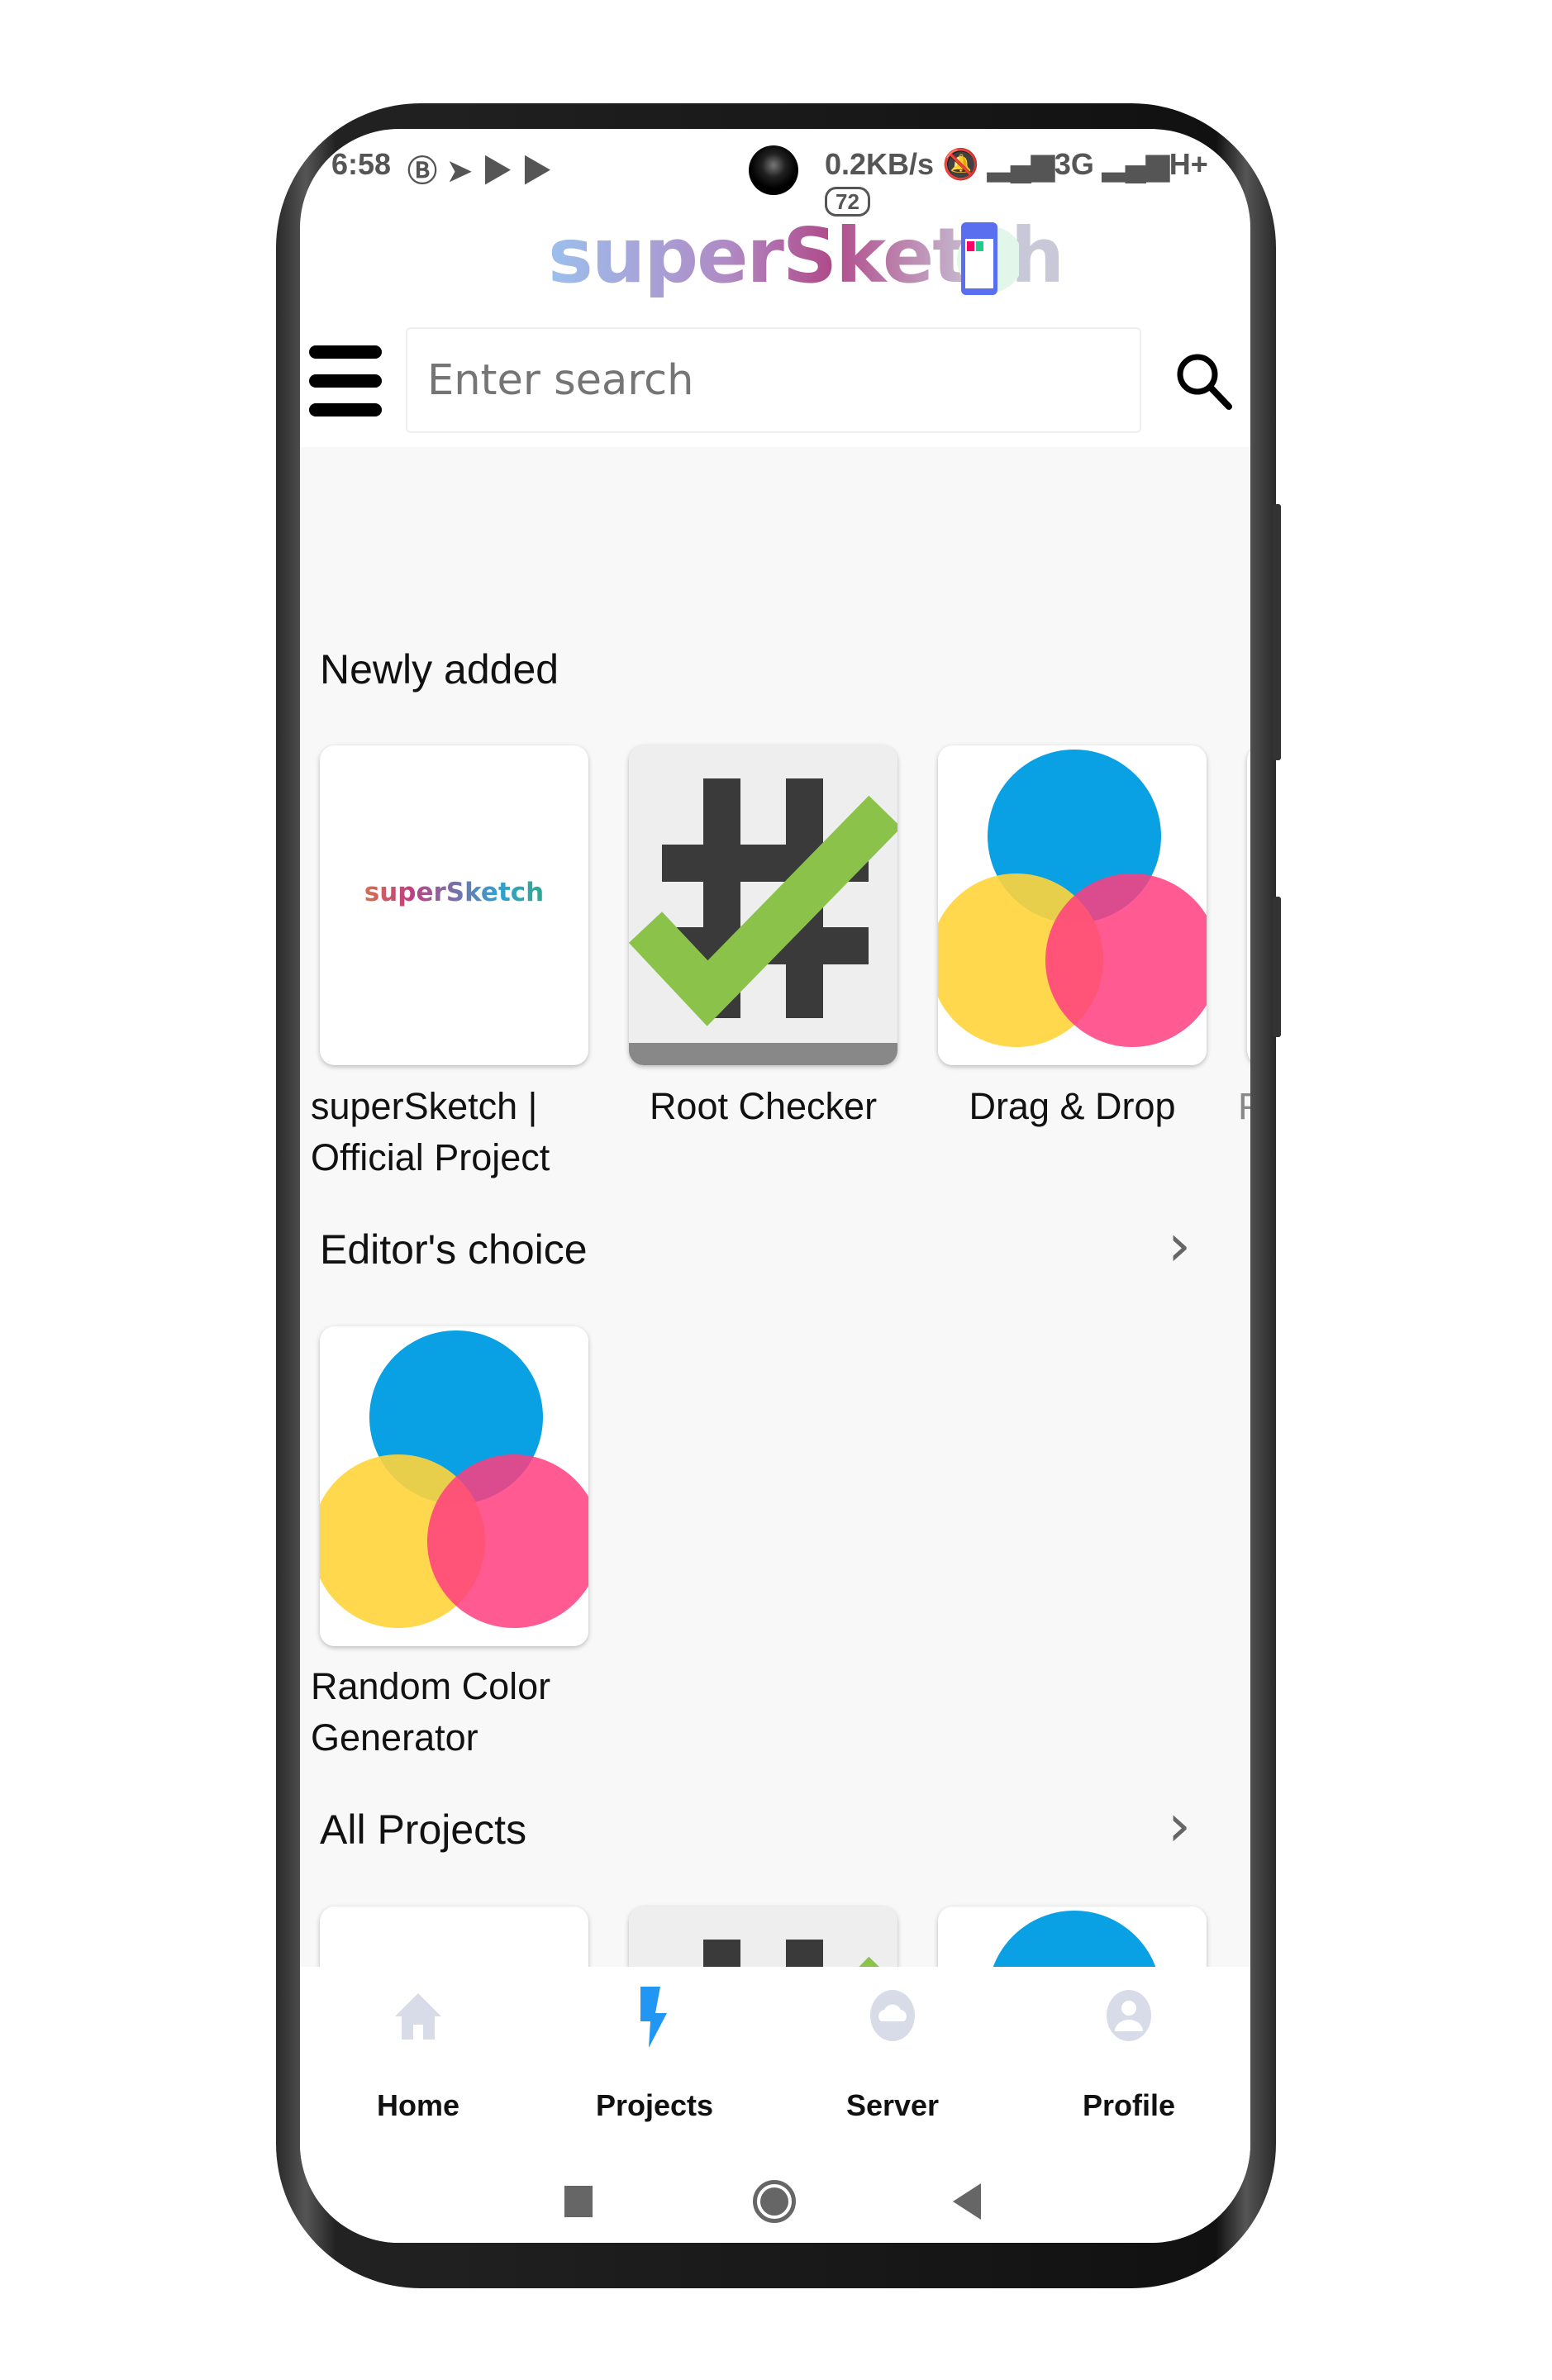  I want to click on nav-label: Profile, so click(1129, 2105).